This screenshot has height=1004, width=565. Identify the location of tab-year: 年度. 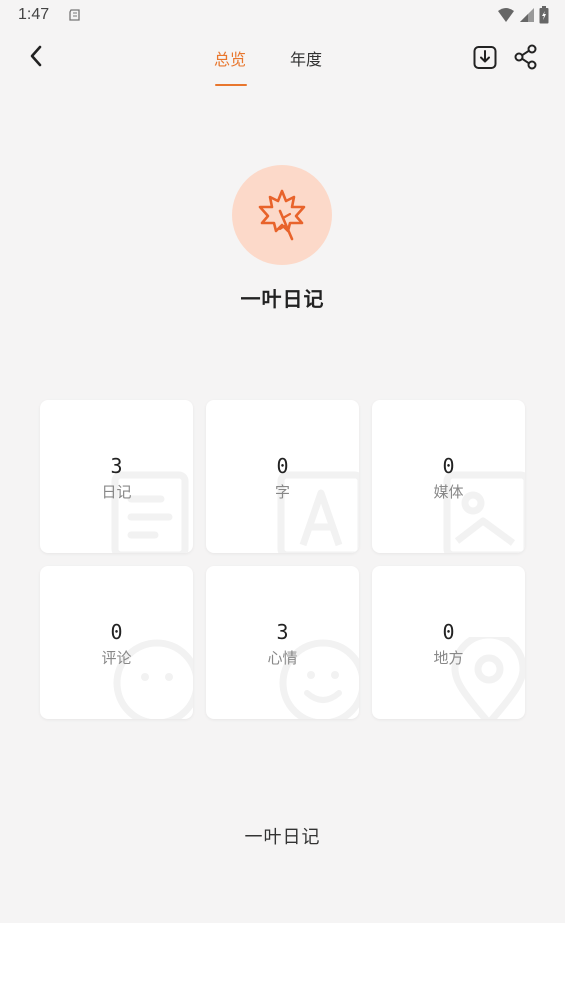
(306, 58).